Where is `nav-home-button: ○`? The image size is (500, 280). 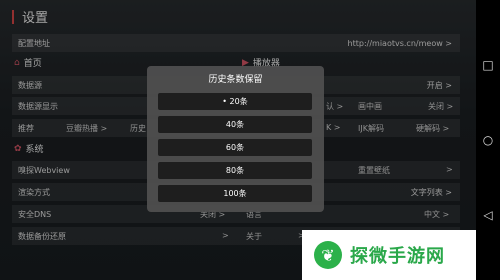 nav-home-button: ○ is located at coordinates (488, 140).